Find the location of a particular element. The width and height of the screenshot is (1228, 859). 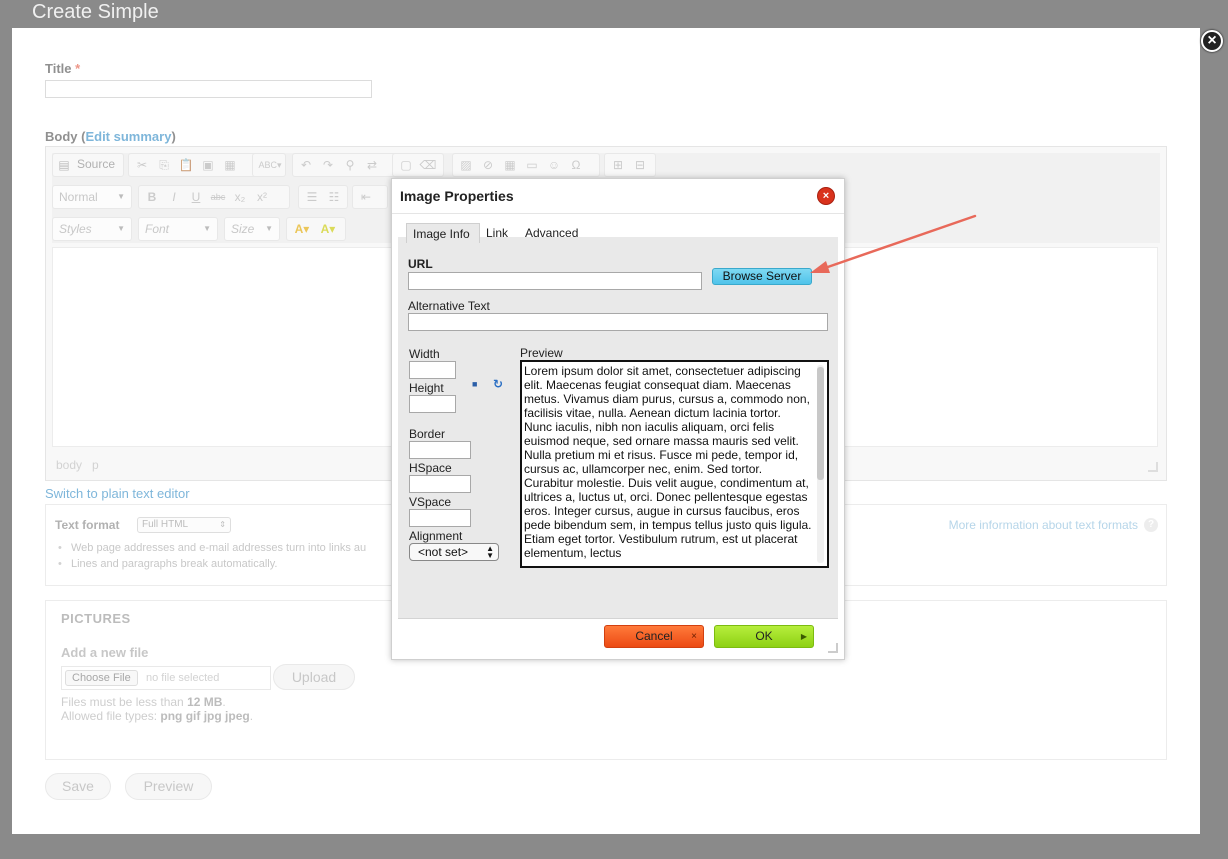

insert-group: ▨ ⊘ ▦ ▭ ☺ Ω is located at coordinates (526, 165).